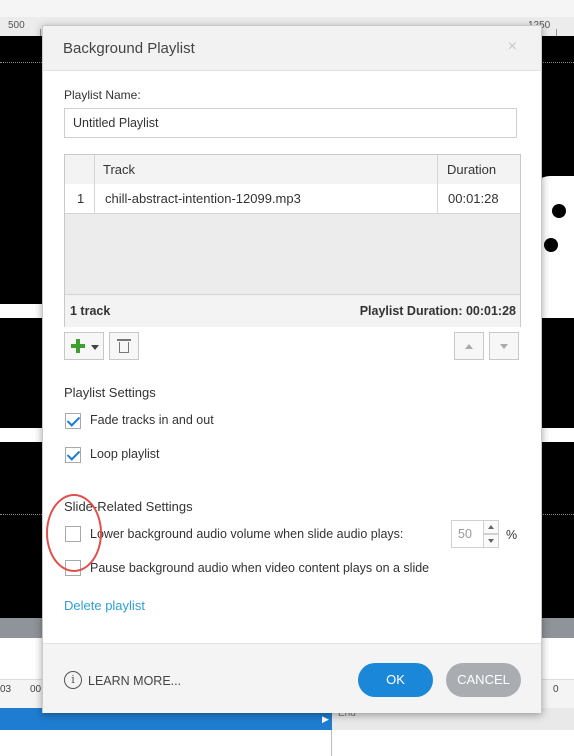  What do you see at coordinates (491, 541) in the screenshot?
I see `stepper-down-icon` at bounding box center [491, 541].